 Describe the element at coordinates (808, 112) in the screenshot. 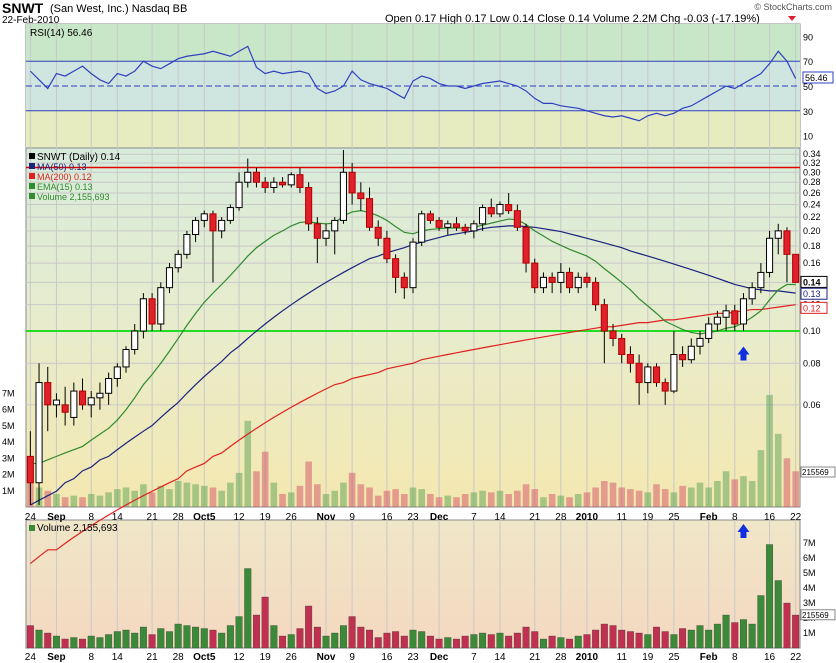

I see `rsi-tick-label: 30` at that location.